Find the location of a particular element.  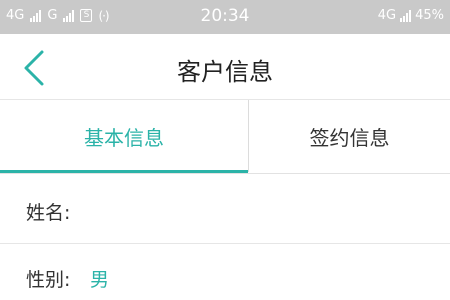

network-type-right: 4G is located at coordinates (387, 15).